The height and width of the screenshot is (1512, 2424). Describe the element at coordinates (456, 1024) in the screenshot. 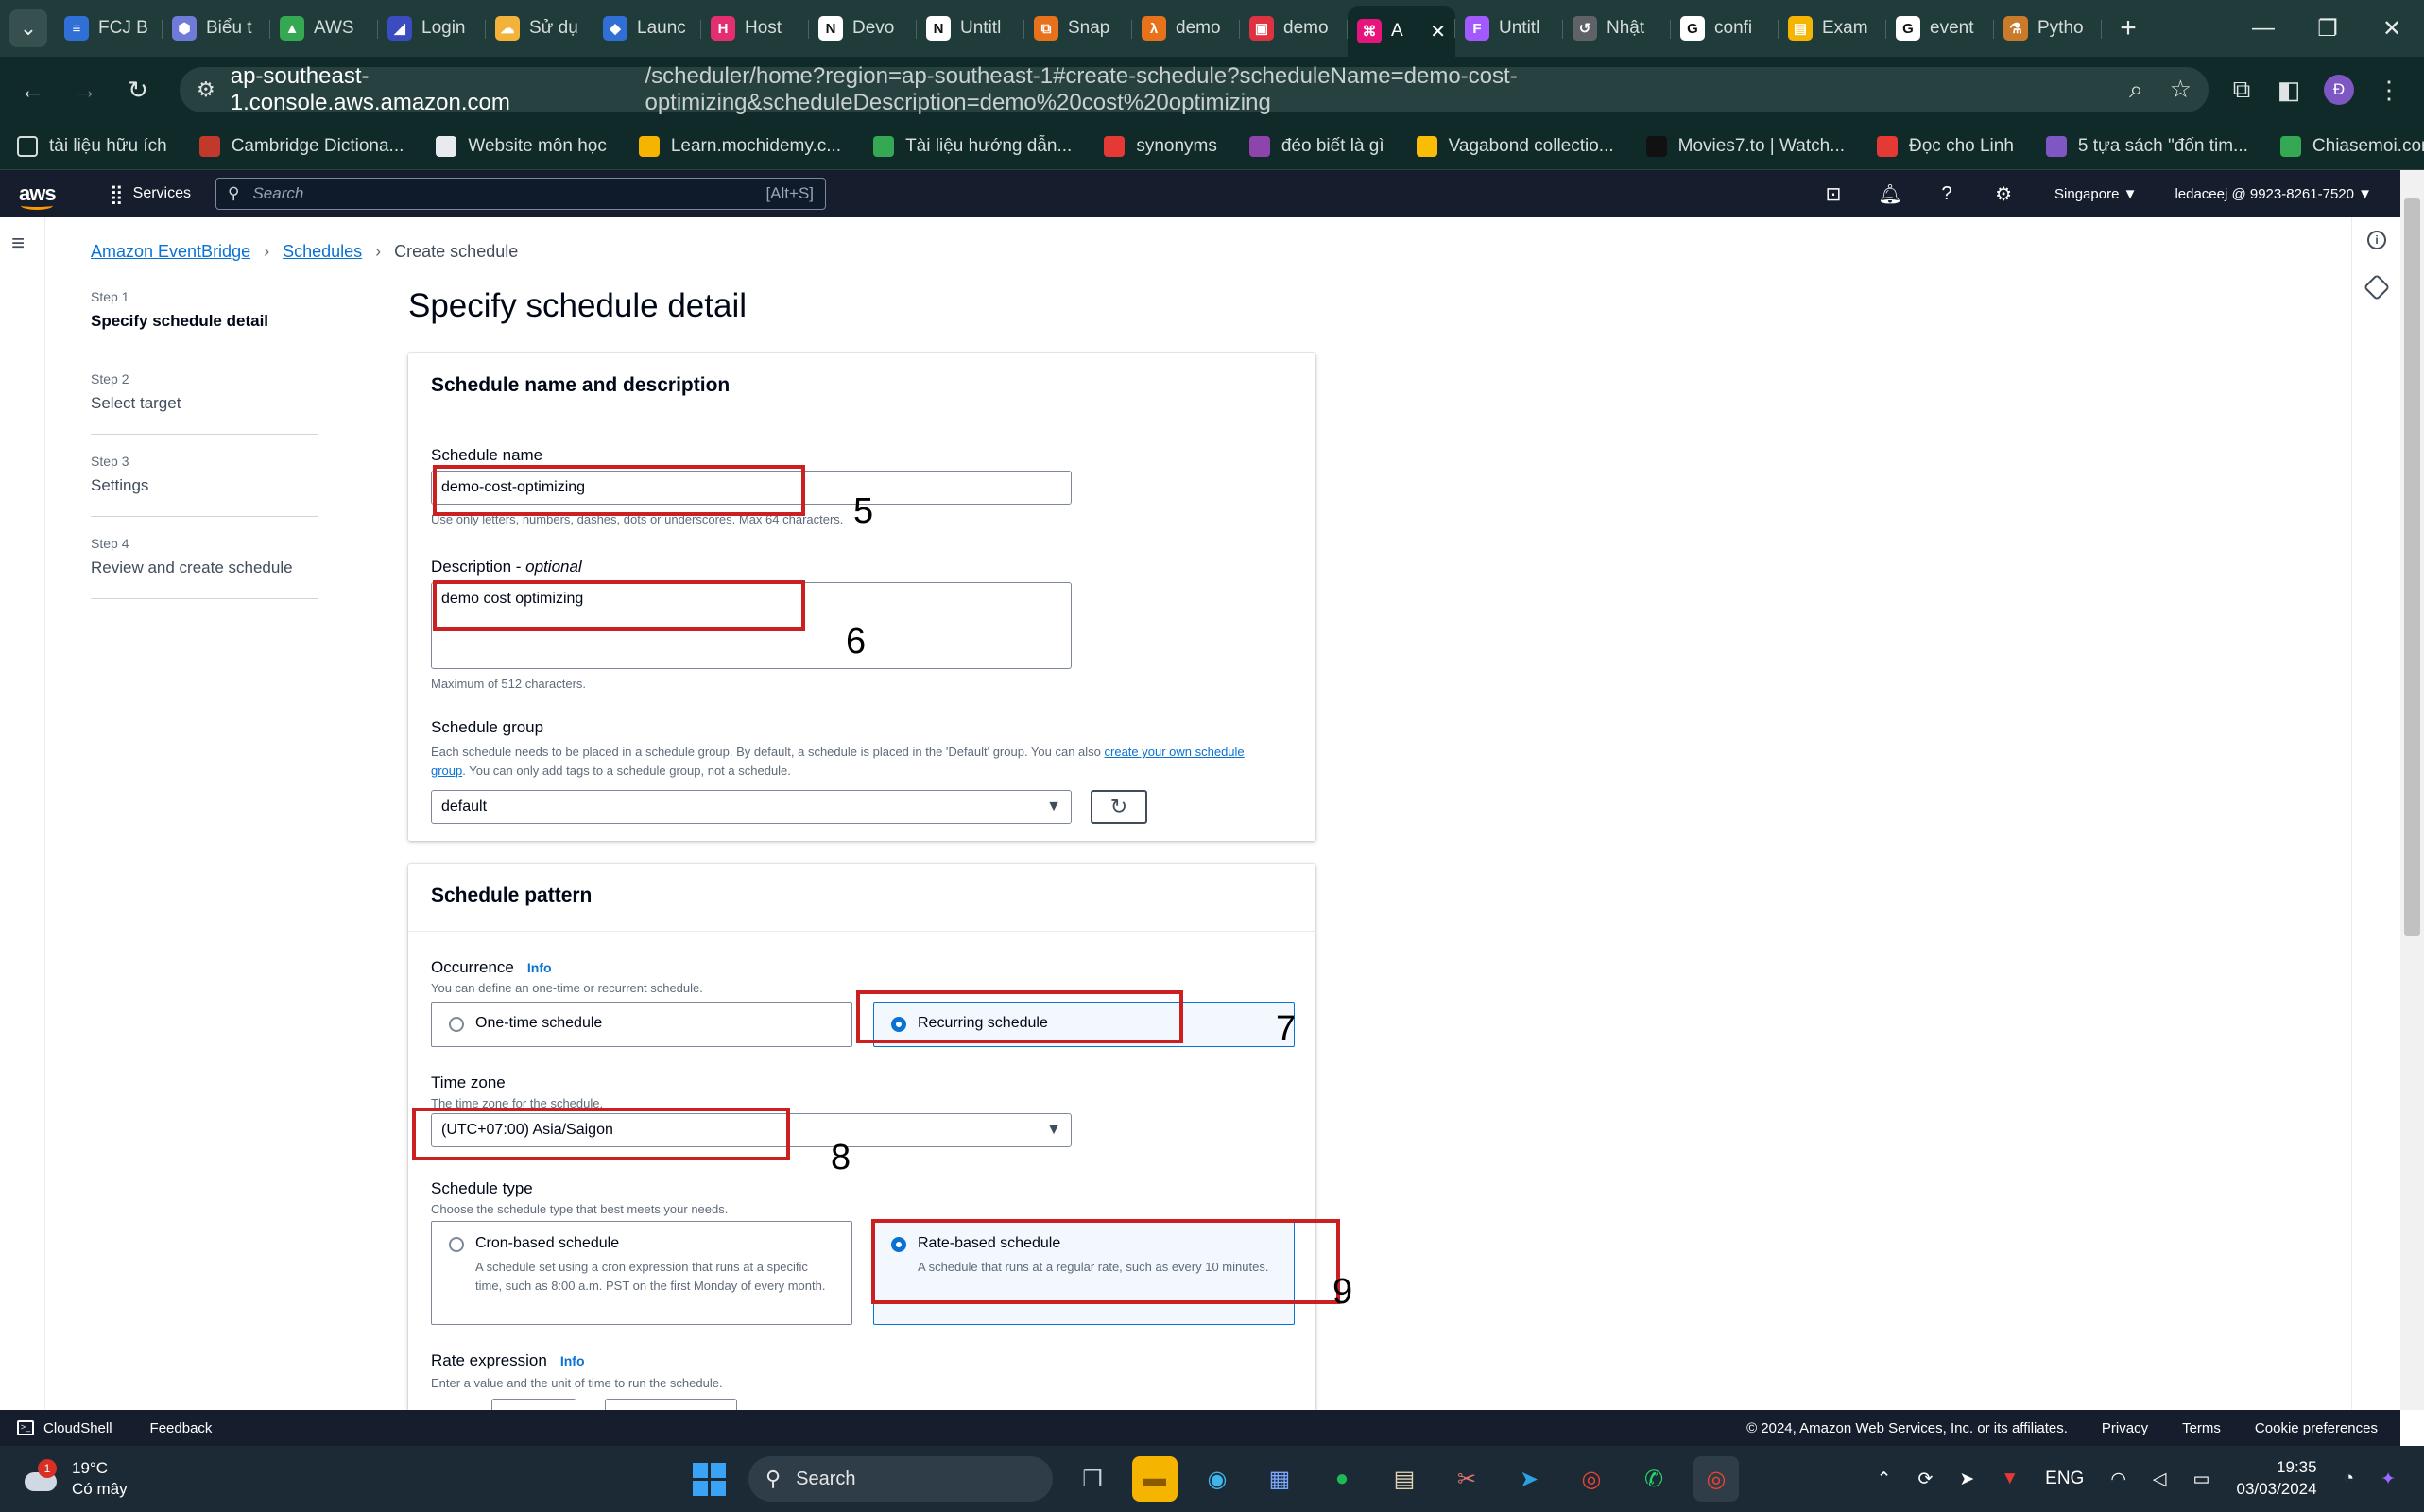

I see `radio-button` at that location.